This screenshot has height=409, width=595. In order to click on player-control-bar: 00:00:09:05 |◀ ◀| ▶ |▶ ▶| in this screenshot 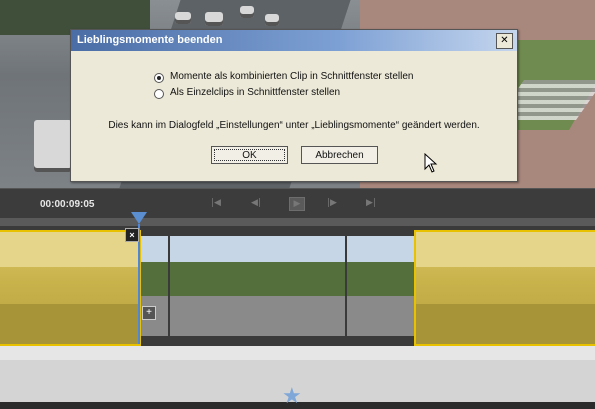, I will do `click(297, 203)`.